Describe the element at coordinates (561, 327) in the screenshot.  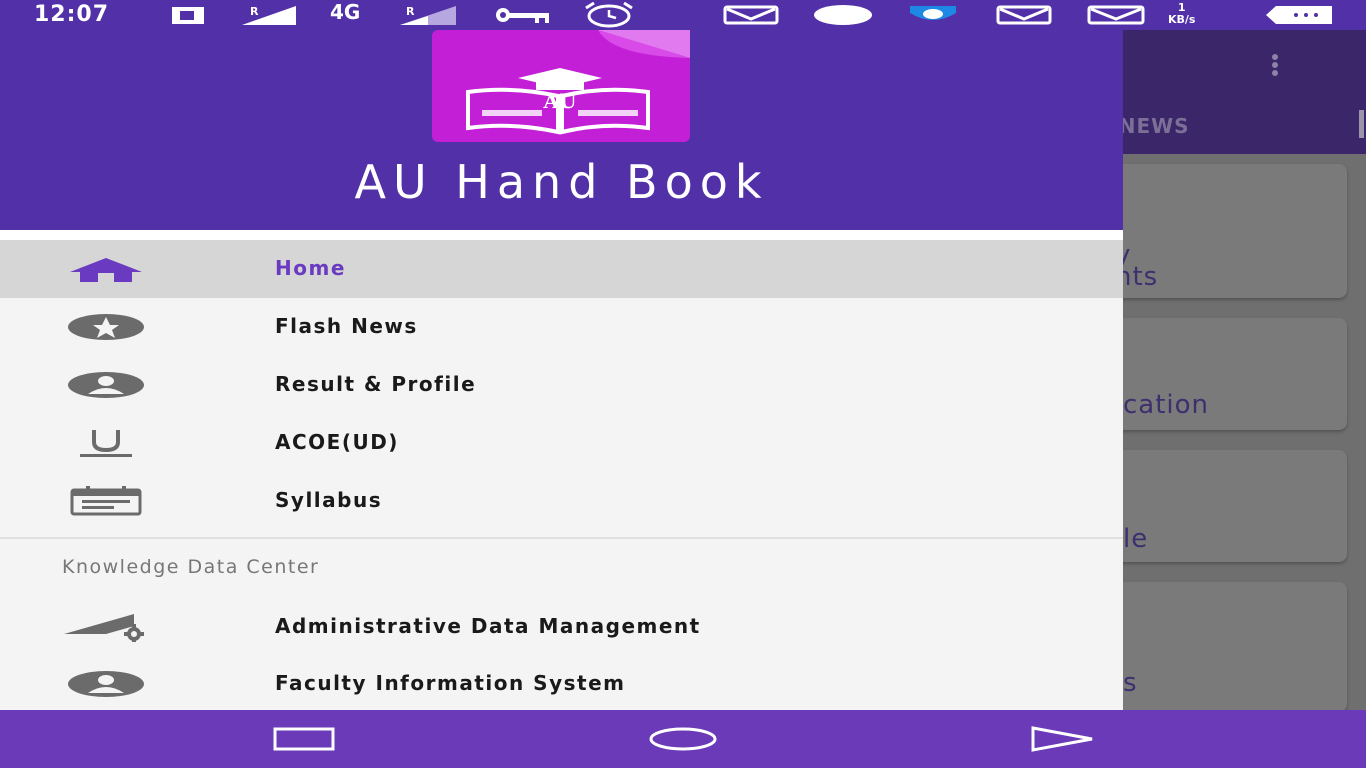
I see `menu-item-flash-news: Flash News` at that location.